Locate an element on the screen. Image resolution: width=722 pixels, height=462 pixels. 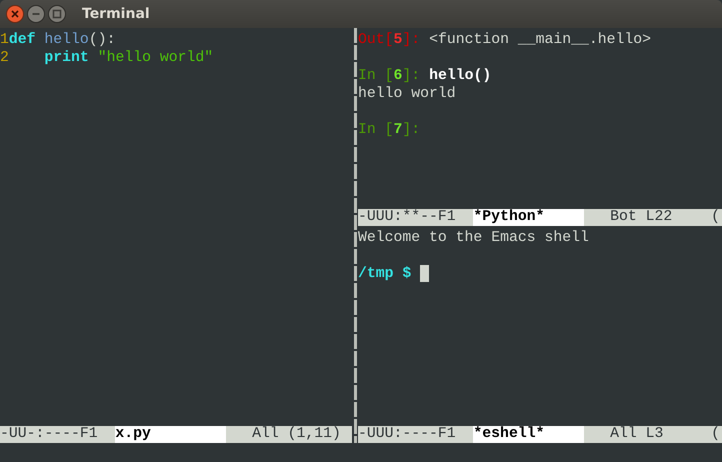
minimize-icon is located at coordinates (36, 14).